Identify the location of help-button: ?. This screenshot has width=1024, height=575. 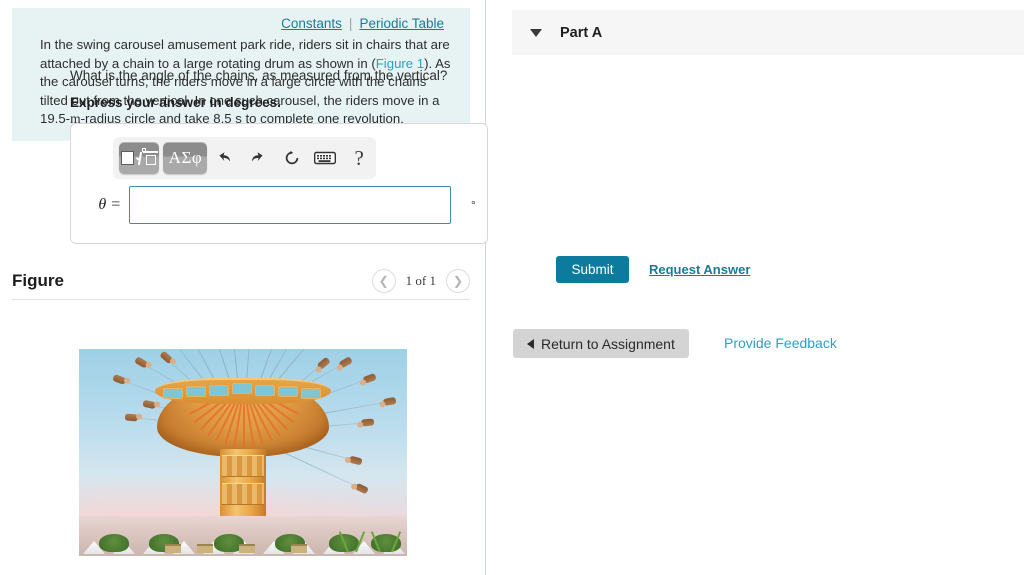
(359, 158).